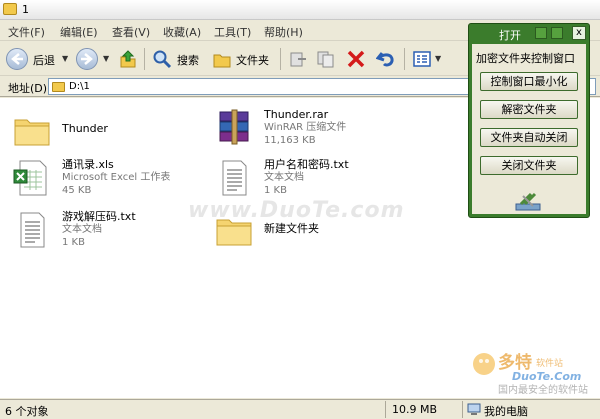 The image size is (600, 419). I want to click on back-button, so click(17, 59).